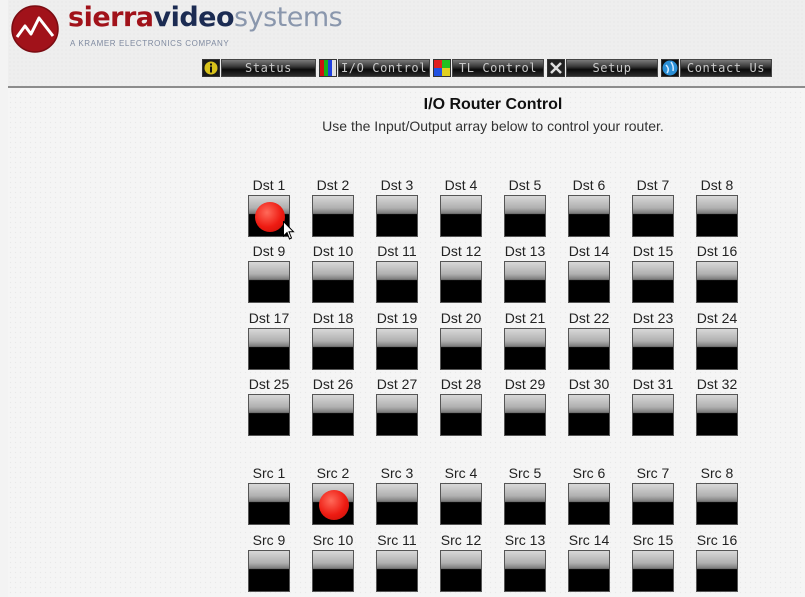 The height and width of the screenshot is (597, 805). I want to click on source-label: Src 16, so click(717, 540).